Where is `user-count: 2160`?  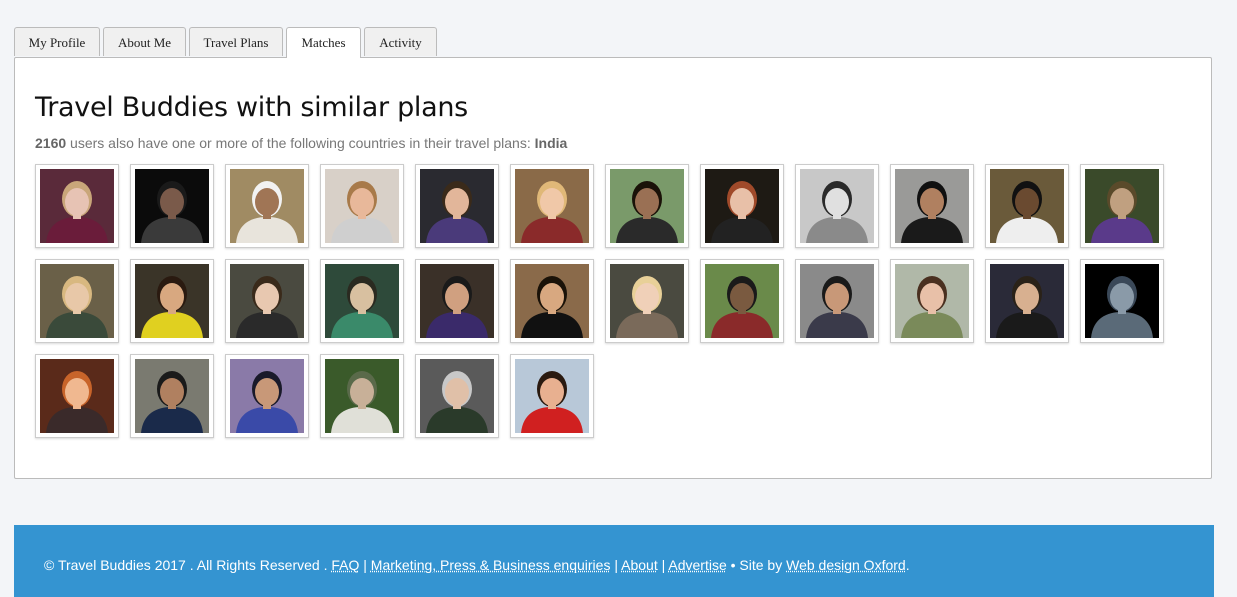
user-count: 2160 is located at coordinates (51, 143).